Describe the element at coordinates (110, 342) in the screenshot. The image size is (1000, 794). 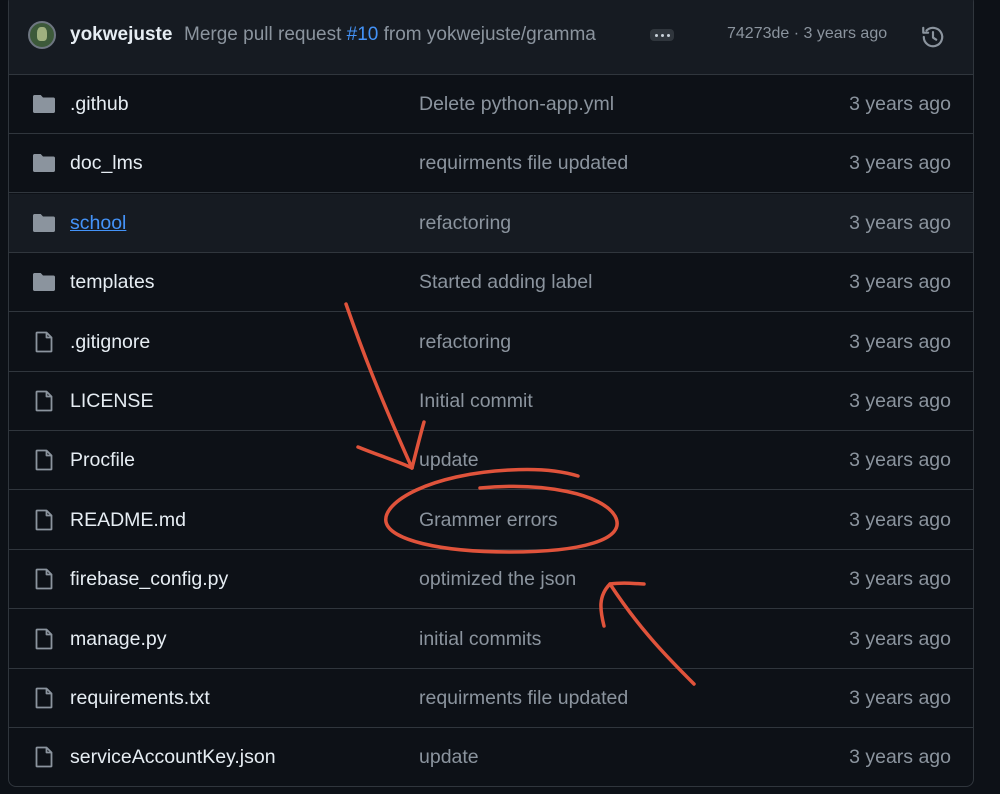
I see `file-name-link: .gitignore` at that location.